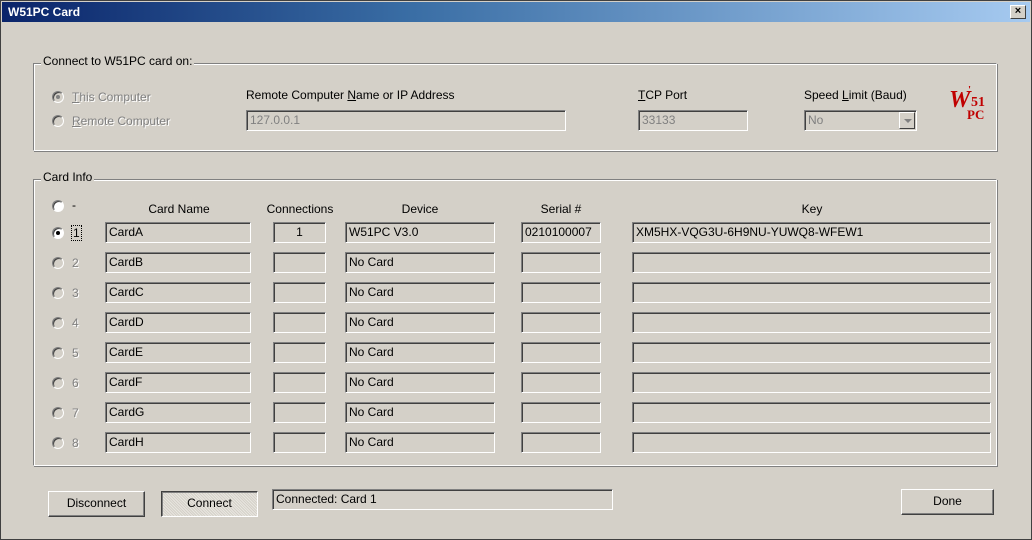  Describe the element at coordinates (178, 292) in the screenshot. I see `card-name-field: CardC` at that location.